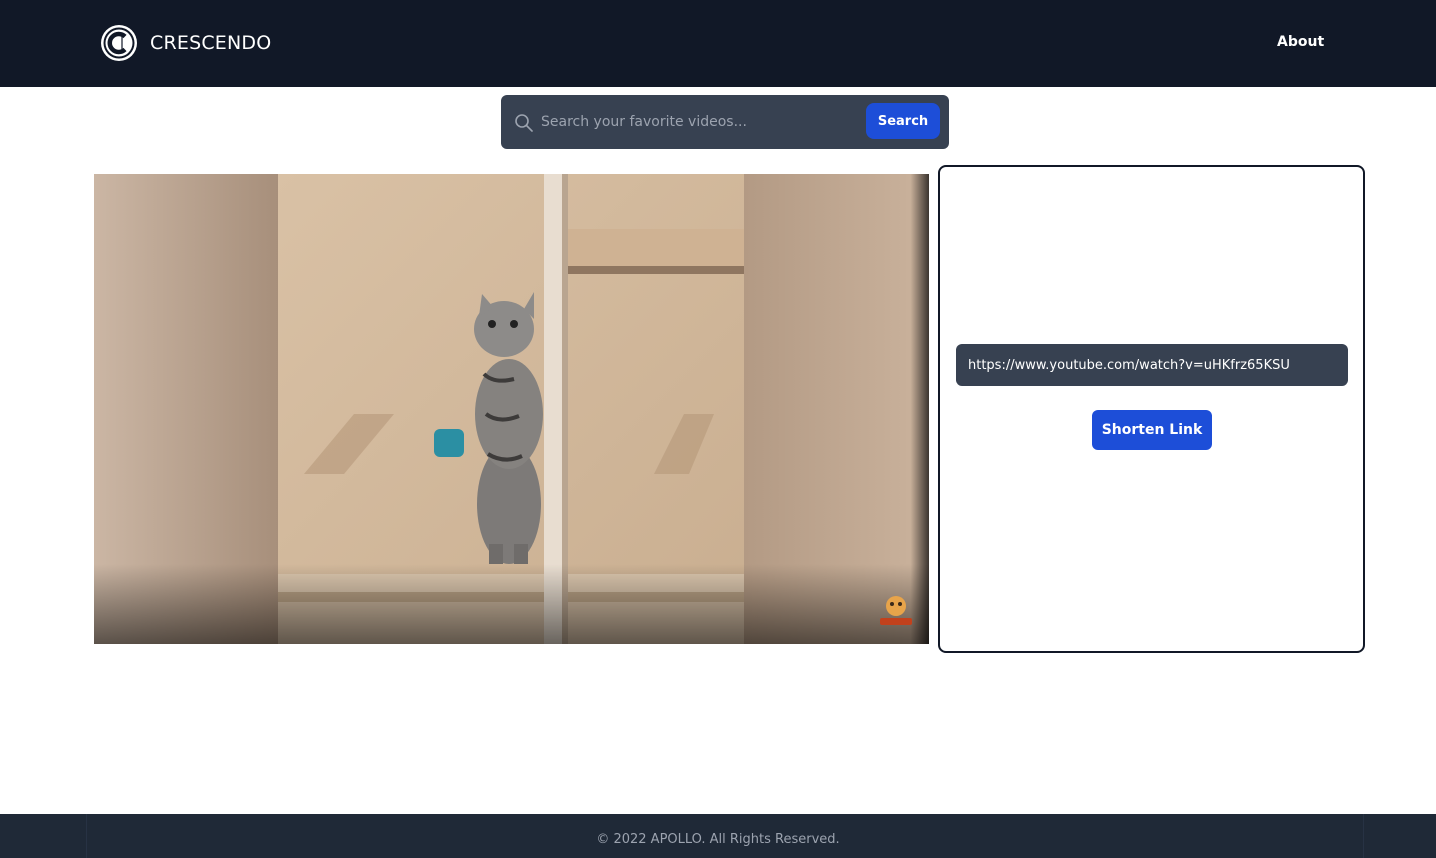 Image resolution: width=1436 pixels, height=858 pixels. Describe the element at coordinates (524, 123) in the screenshot. I see `search-icon` at that location.